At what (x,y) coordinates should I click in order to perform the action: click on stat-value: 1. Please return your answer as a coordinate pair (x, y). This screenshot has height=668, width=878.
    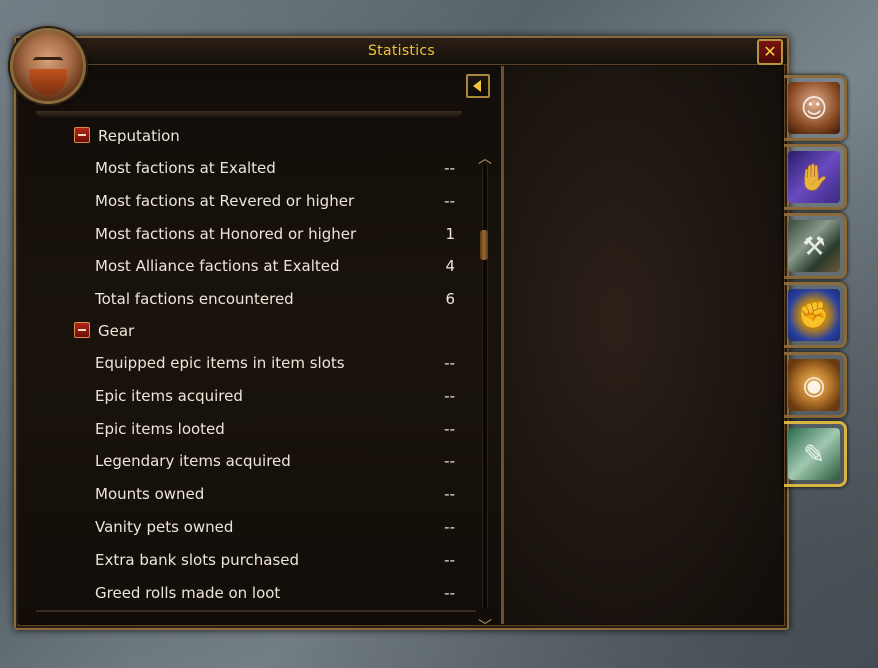
    Looking at the image, I should click on (450, 234).